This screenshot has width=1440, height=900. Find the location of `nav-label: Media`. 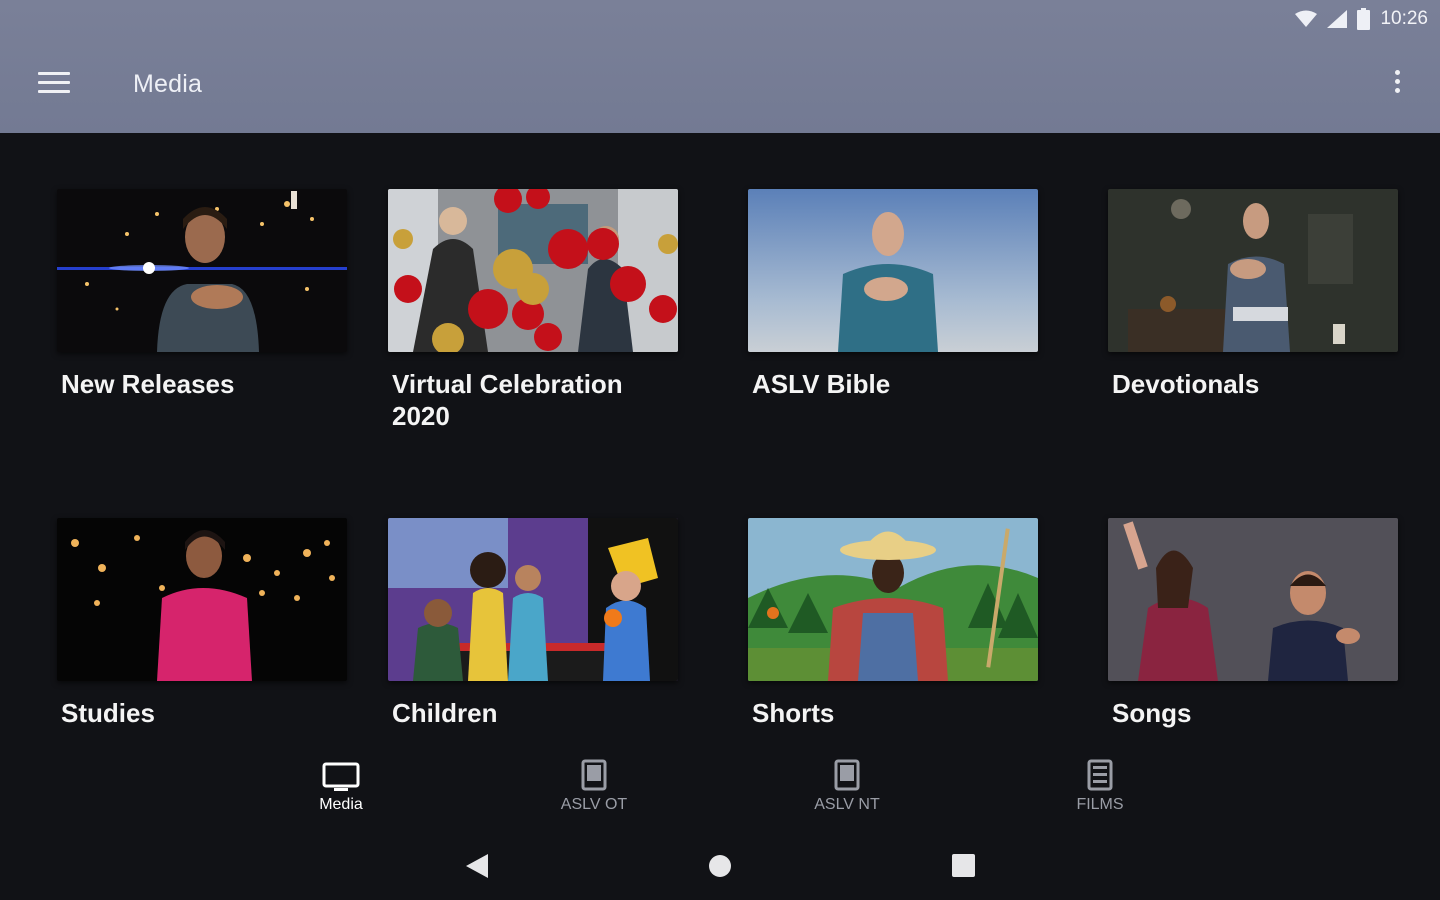

nav-label: Media is located at coordinates (341, 804).